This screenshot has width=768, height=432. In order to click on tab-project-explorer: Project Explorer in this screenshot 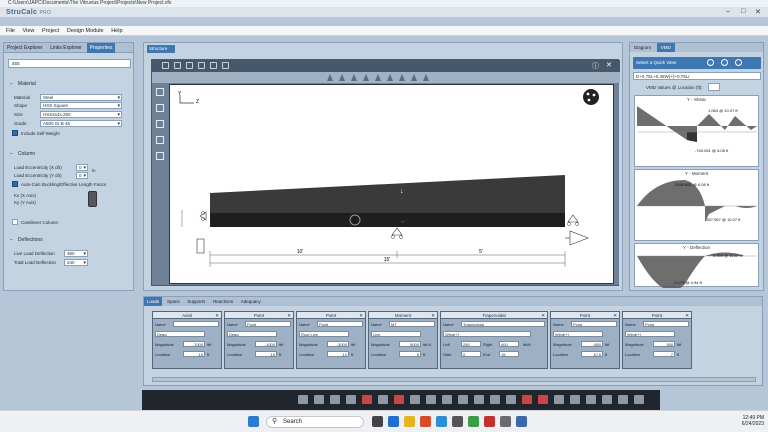, I will do `click(25, 48)`.